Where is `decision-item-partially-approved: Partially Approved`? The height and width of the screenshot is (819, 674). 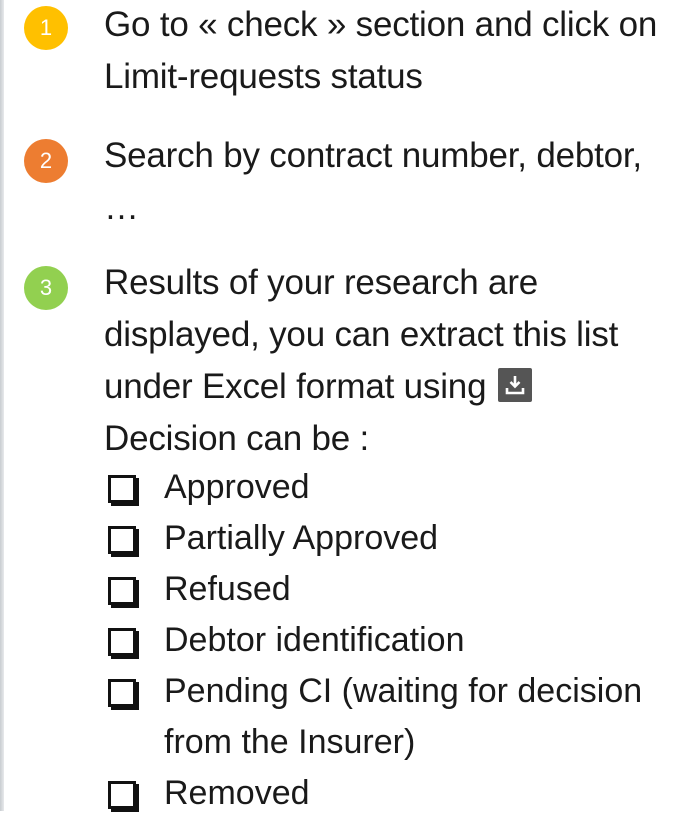 decision-item-partially-approved: Partially Approved is located at coordinates (386, 538).